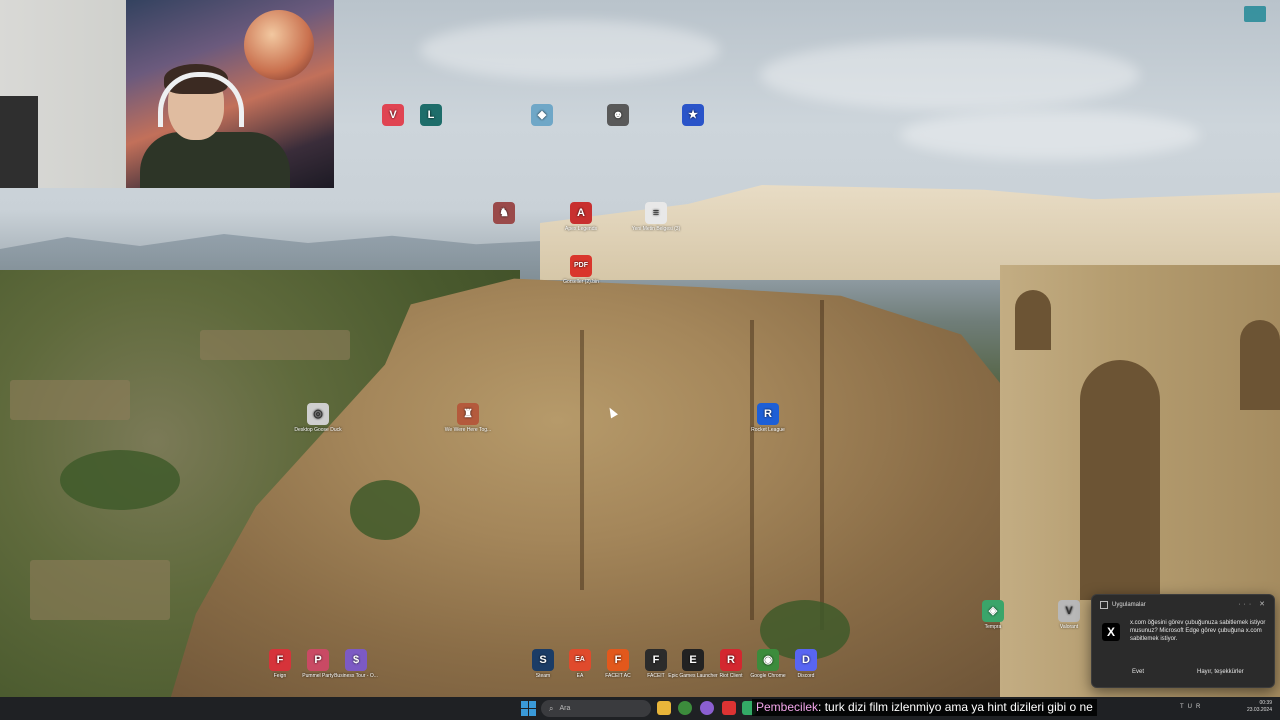 The height and width of the screenshot is (720, 1280). What do you see at coordinates (468, 414) in the screenshot?
I see `wethere-icon: ♜` at bounding box center [468, 414].